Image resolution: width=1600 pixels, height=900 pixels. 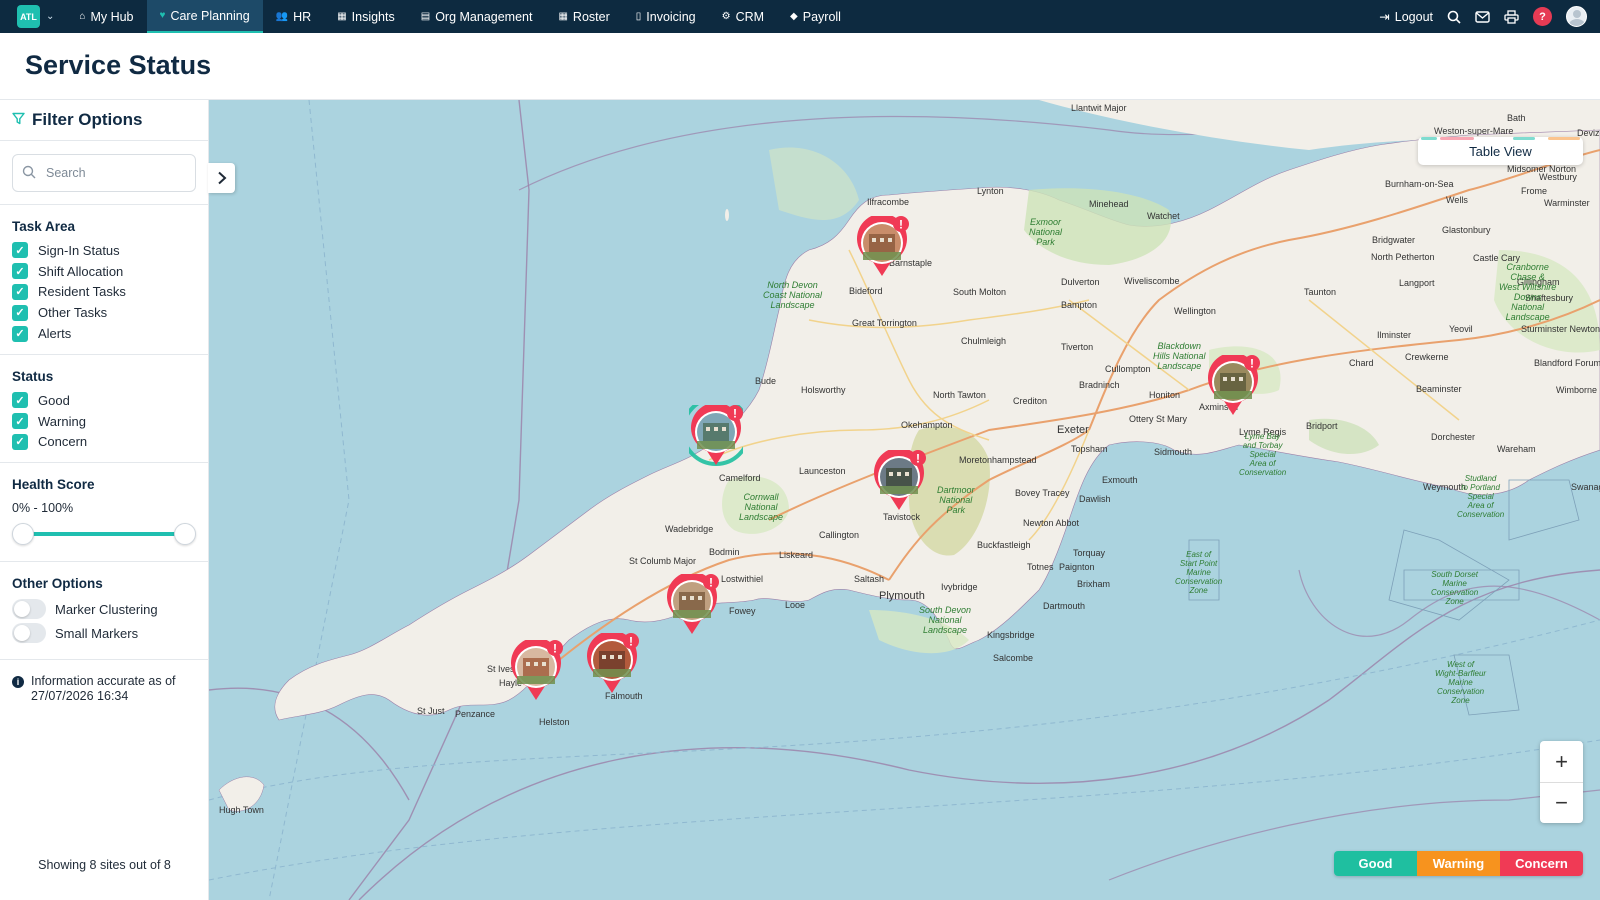 I want to click on nav-my-hub: ⌂ My Hub, so click(x=106, y=16).